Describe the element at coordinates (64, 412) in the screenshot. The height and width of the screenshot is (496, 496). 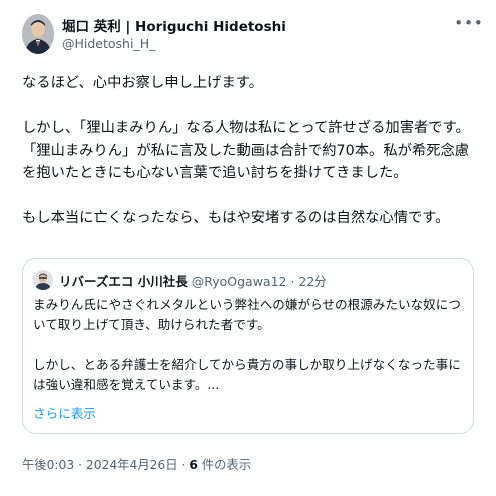
I see `show-more-link: さらに表示` at that location.